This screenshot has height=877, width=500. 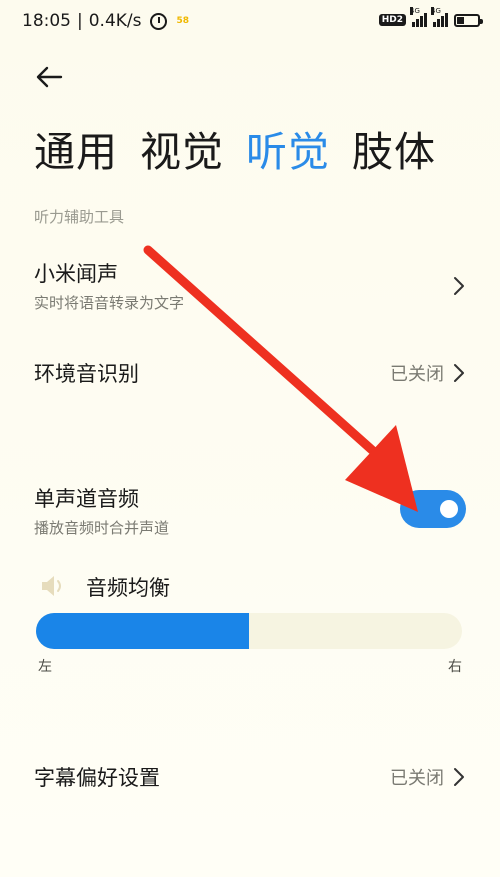 What do you see at coordinates (207, 511) in the screenshot?
I see `mono-audio-row: 单声道音频 播放音频时合并声道` at bounding box center [207, 511].